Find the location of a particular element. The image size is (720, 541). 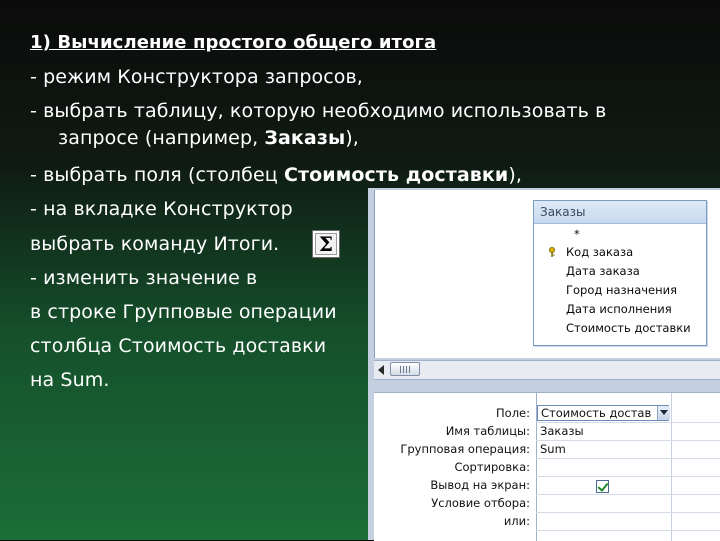

field-completion-date: Дата исполнения is located at coordinates (619, 309).